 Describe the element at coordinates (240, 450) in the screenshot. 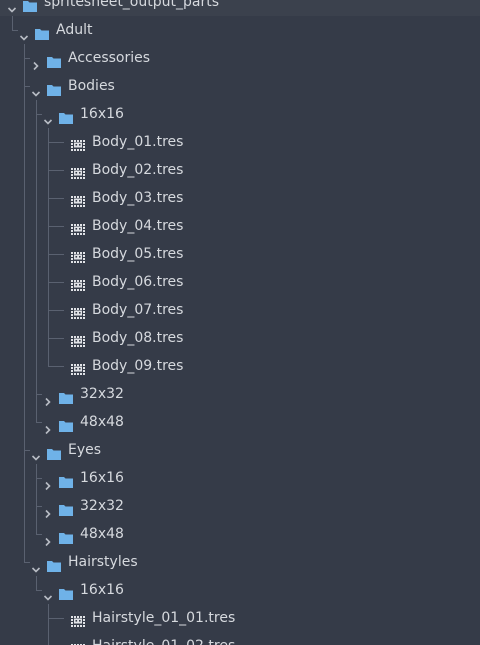

I see `folder-item: Eyes` at that location.